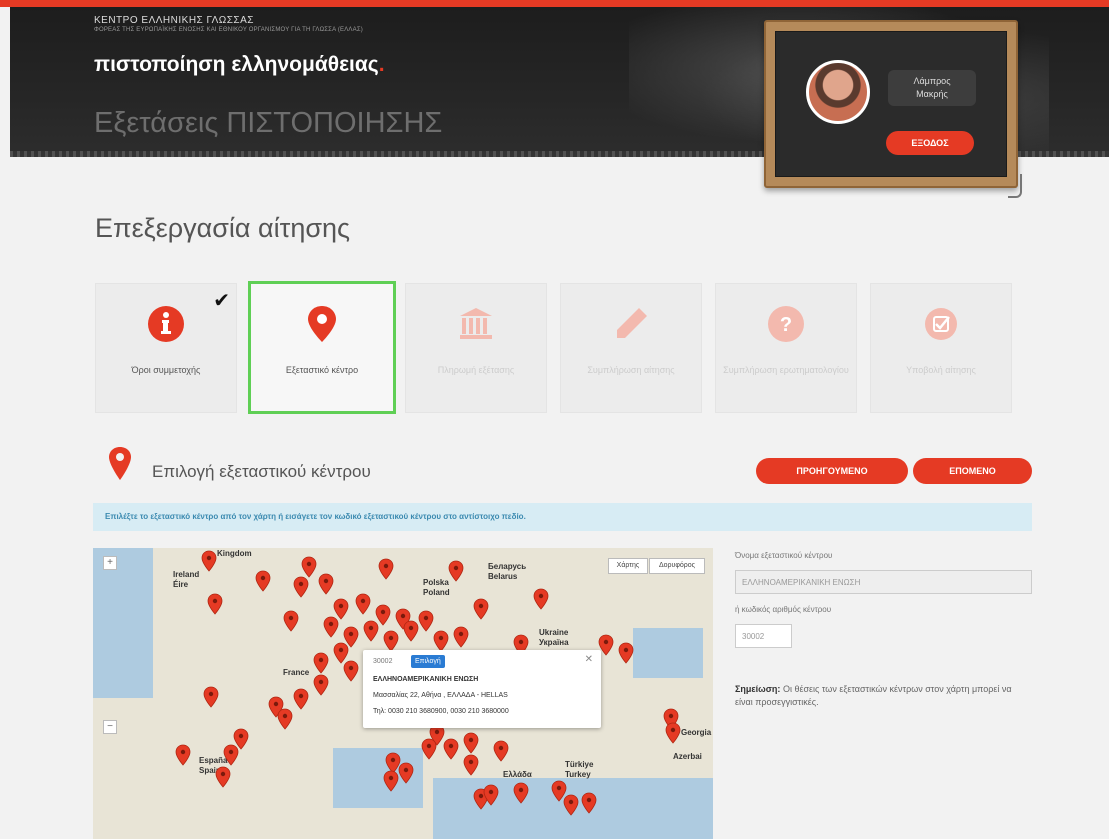 The width and height of the screenshot is (1109, 839). I want to click on site-title: πιστοποίηση ελληνομάθειας., so click(239, 65).